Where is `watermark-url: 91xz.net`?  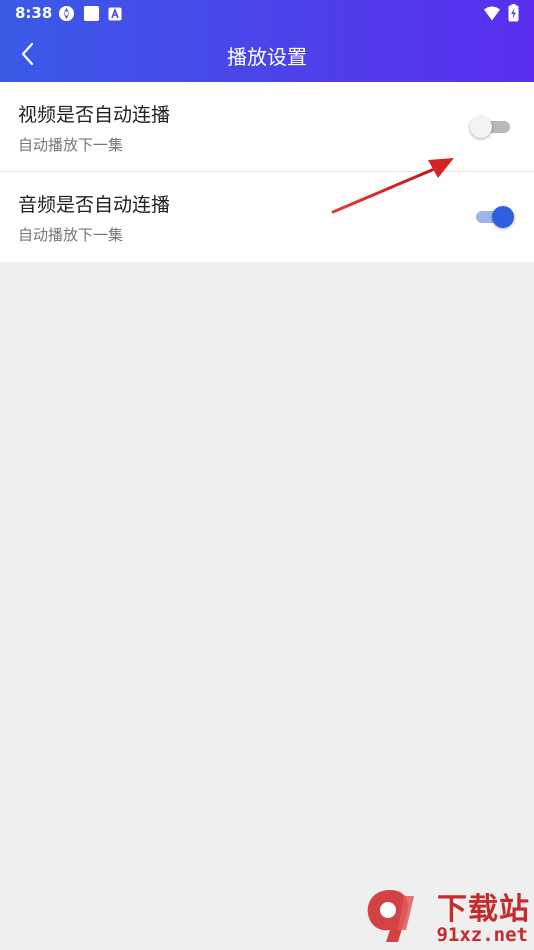 watermark-url: 91xz.net is located at coordinates (482, 935).